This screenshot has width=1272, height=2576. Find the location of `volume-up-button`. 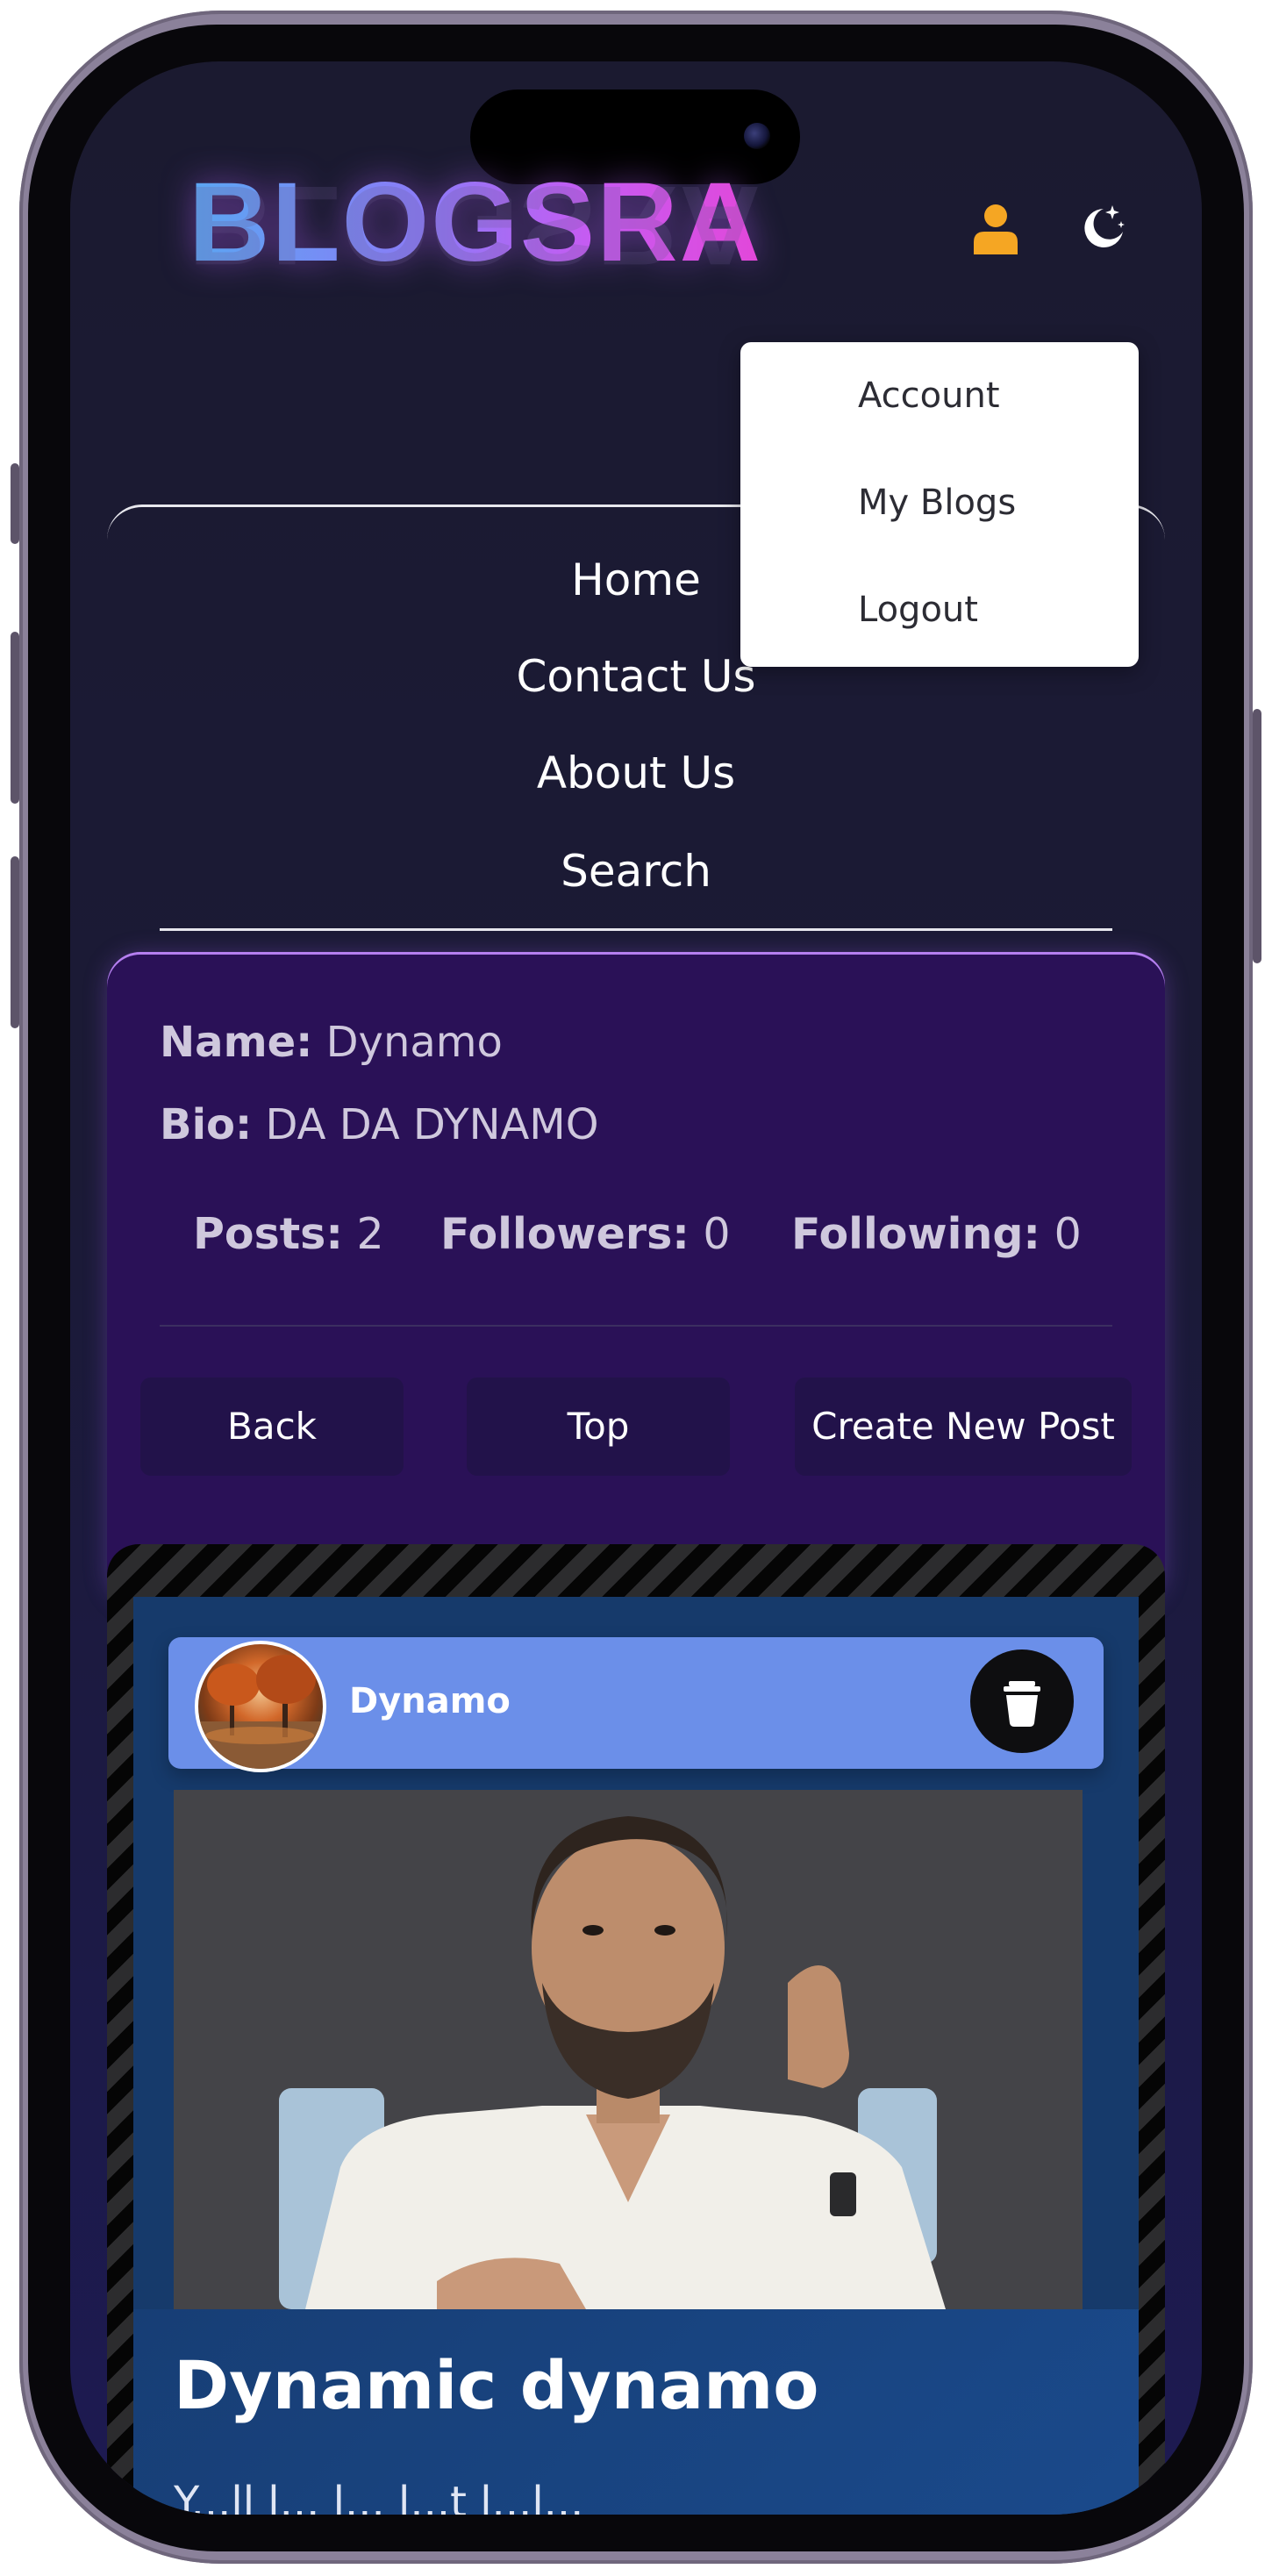

volume-up-button is located at coordinates (15, 718).